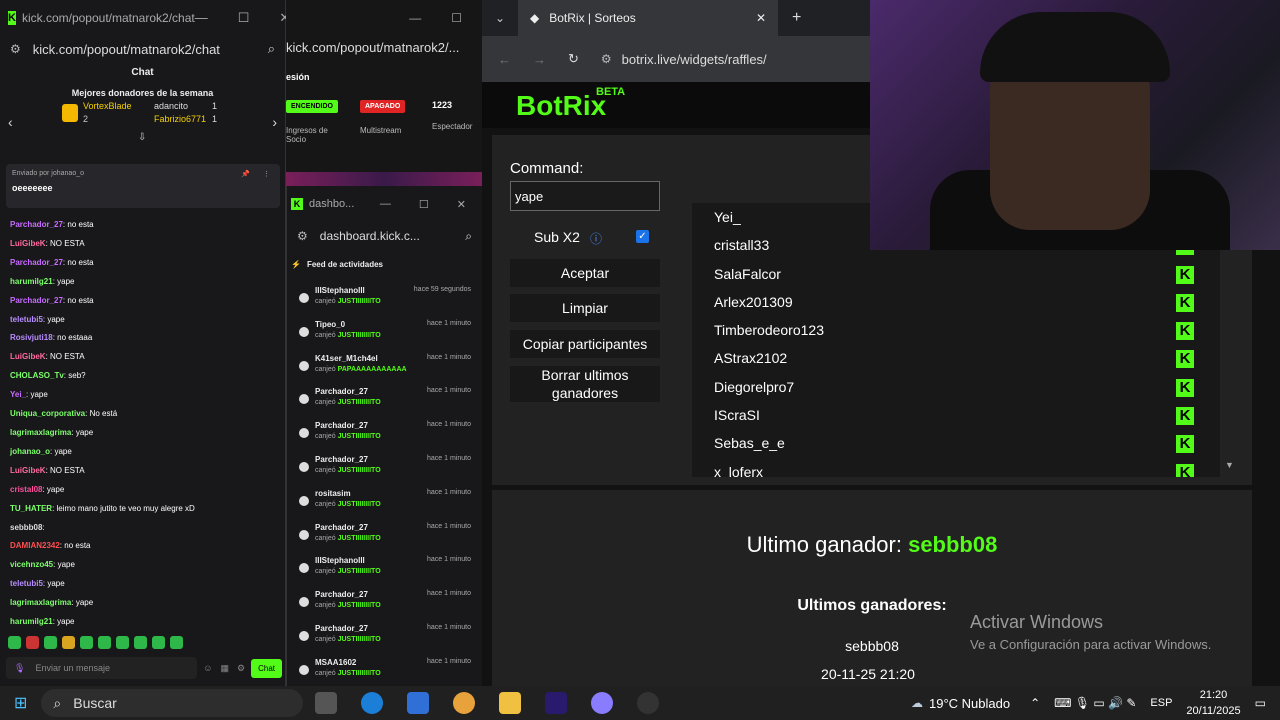 Image resolution: width=1280 pixels, height=720 pixels. Describe the element at coordinates (30, 451) in the screenshot. I see `chat-username: johanao_o` at that location.